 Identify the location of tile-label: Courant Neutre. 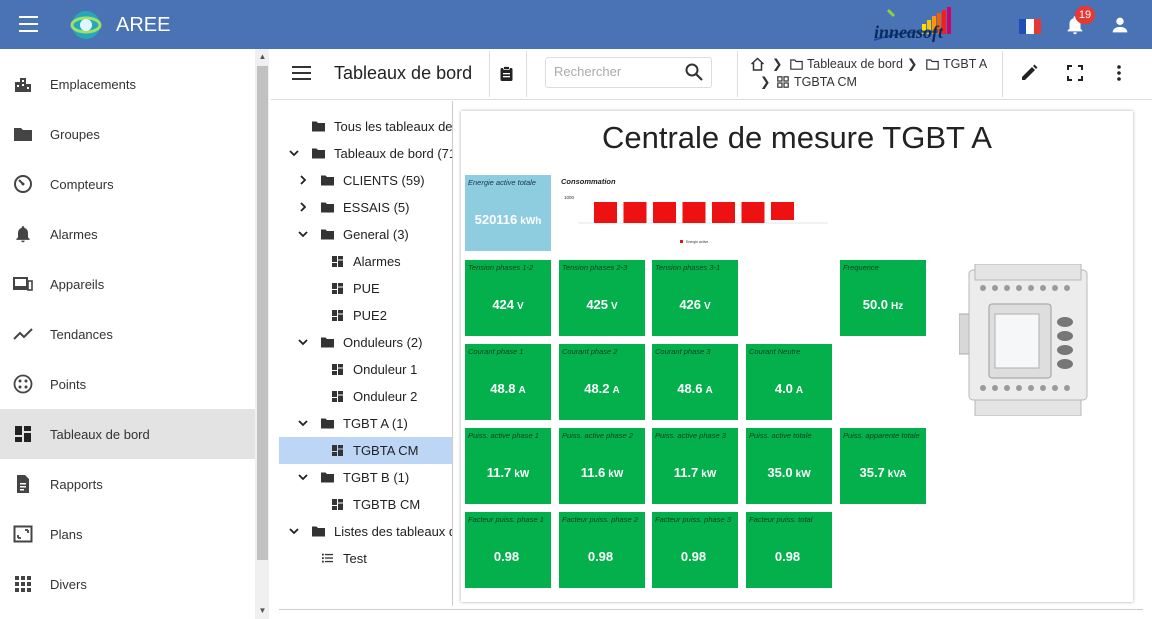
(775, 351).